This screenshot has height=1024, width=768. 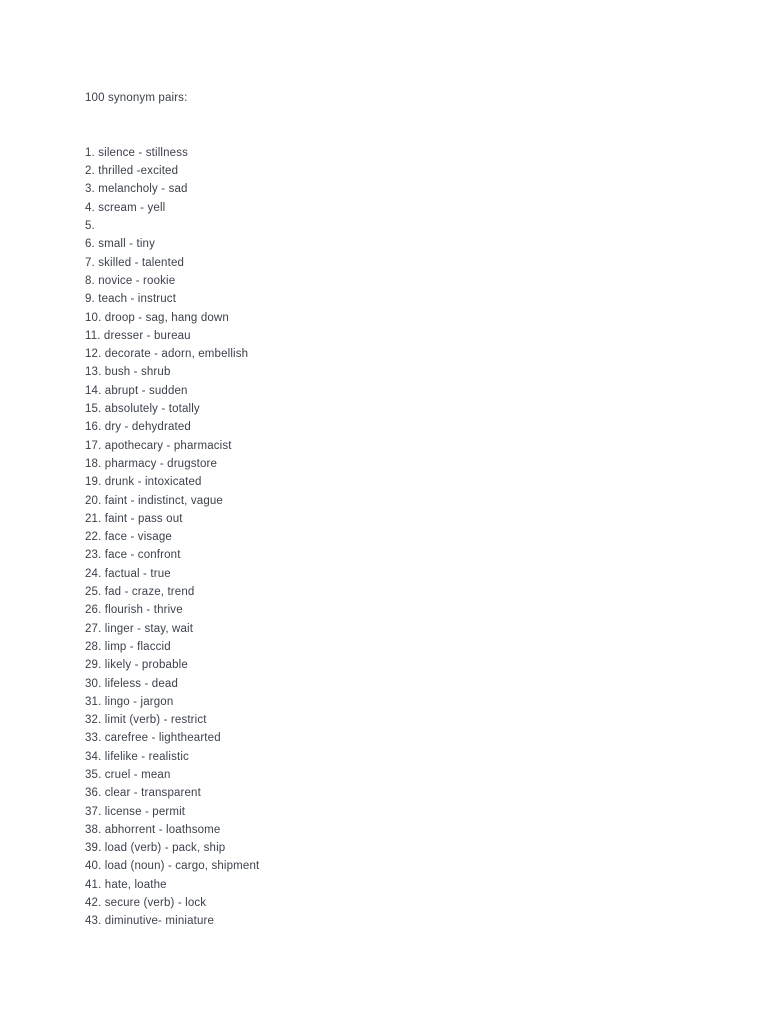 I want to click on synonym-list-item: 18. pharmacy - drugstore, so click(x=151, y=463).